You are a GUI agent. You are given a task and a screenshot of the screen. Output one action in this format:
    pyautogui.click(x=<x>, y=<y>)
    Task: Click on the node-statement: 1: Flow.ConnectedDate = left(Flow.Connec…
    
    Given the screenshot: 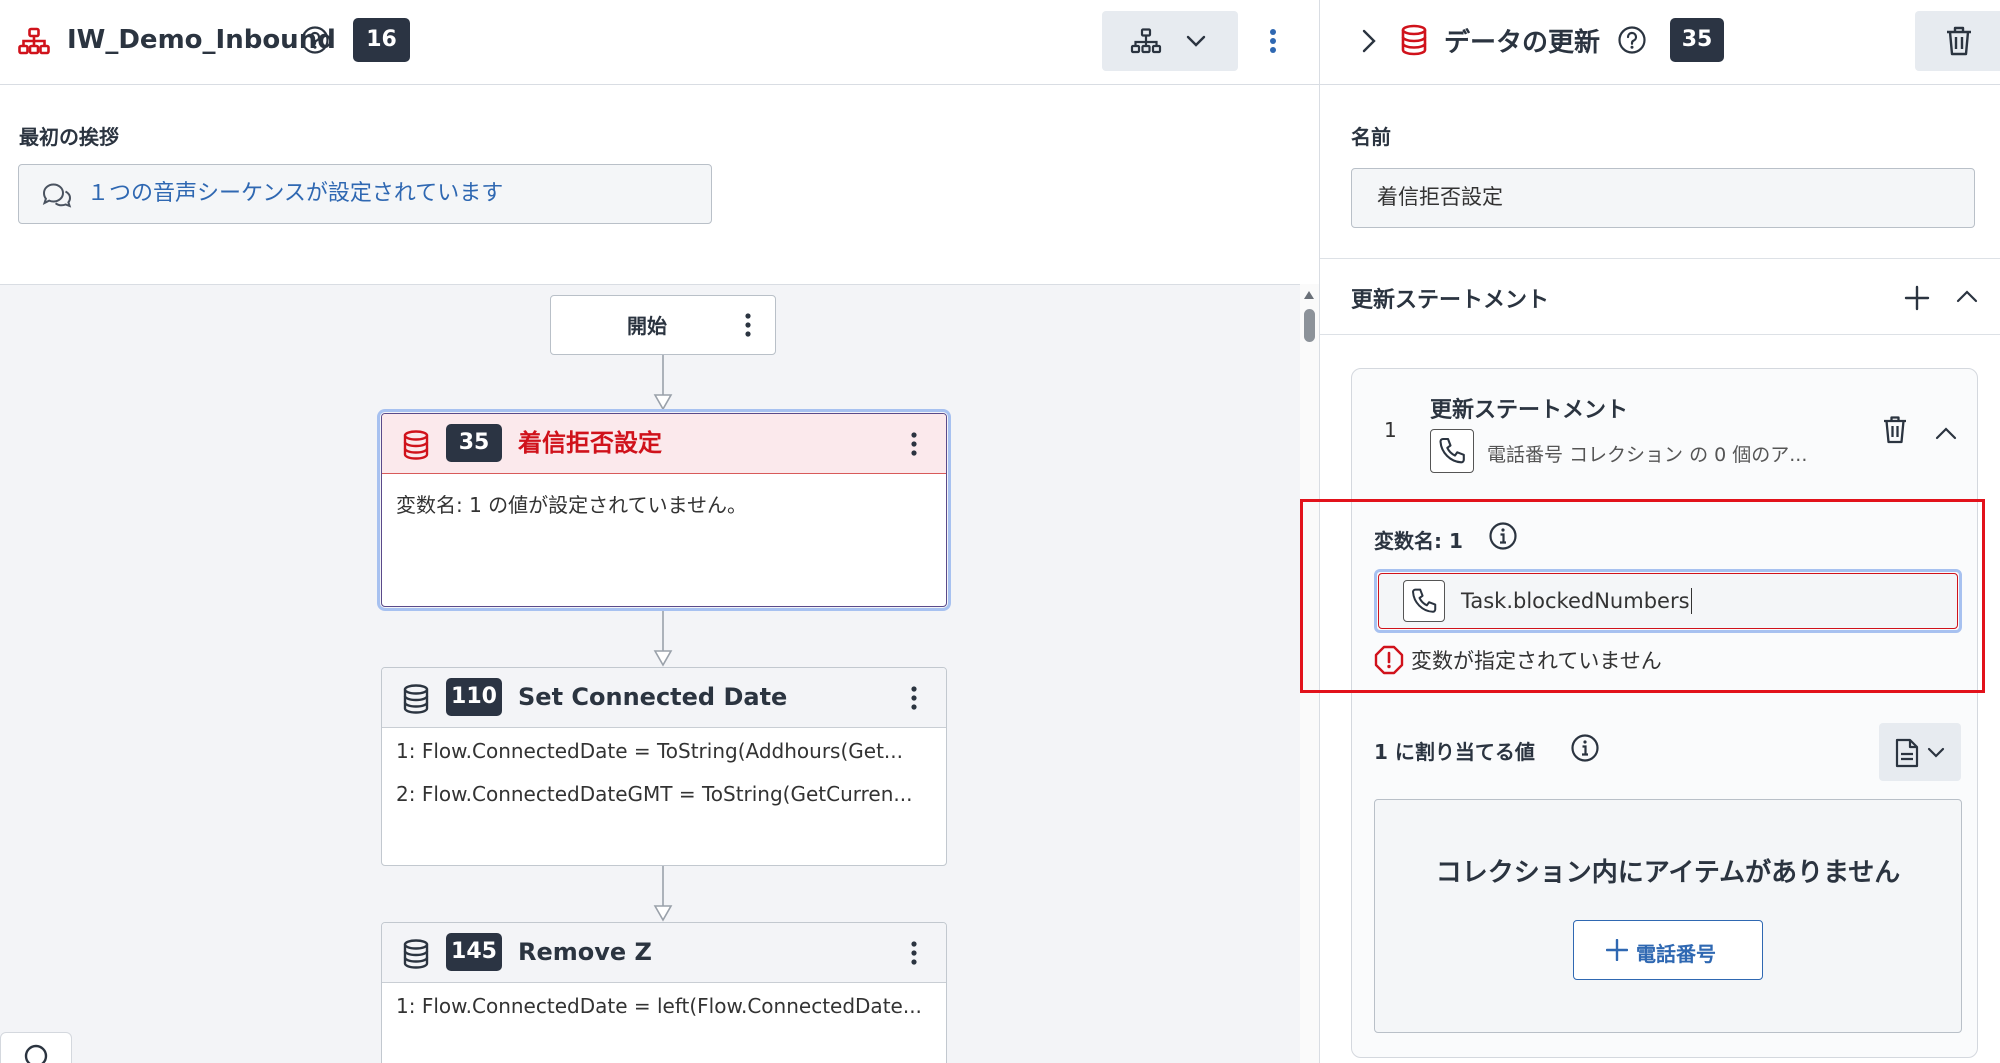 What is the action you would take?
    pyautogui.click(x=659, y=1006)
    